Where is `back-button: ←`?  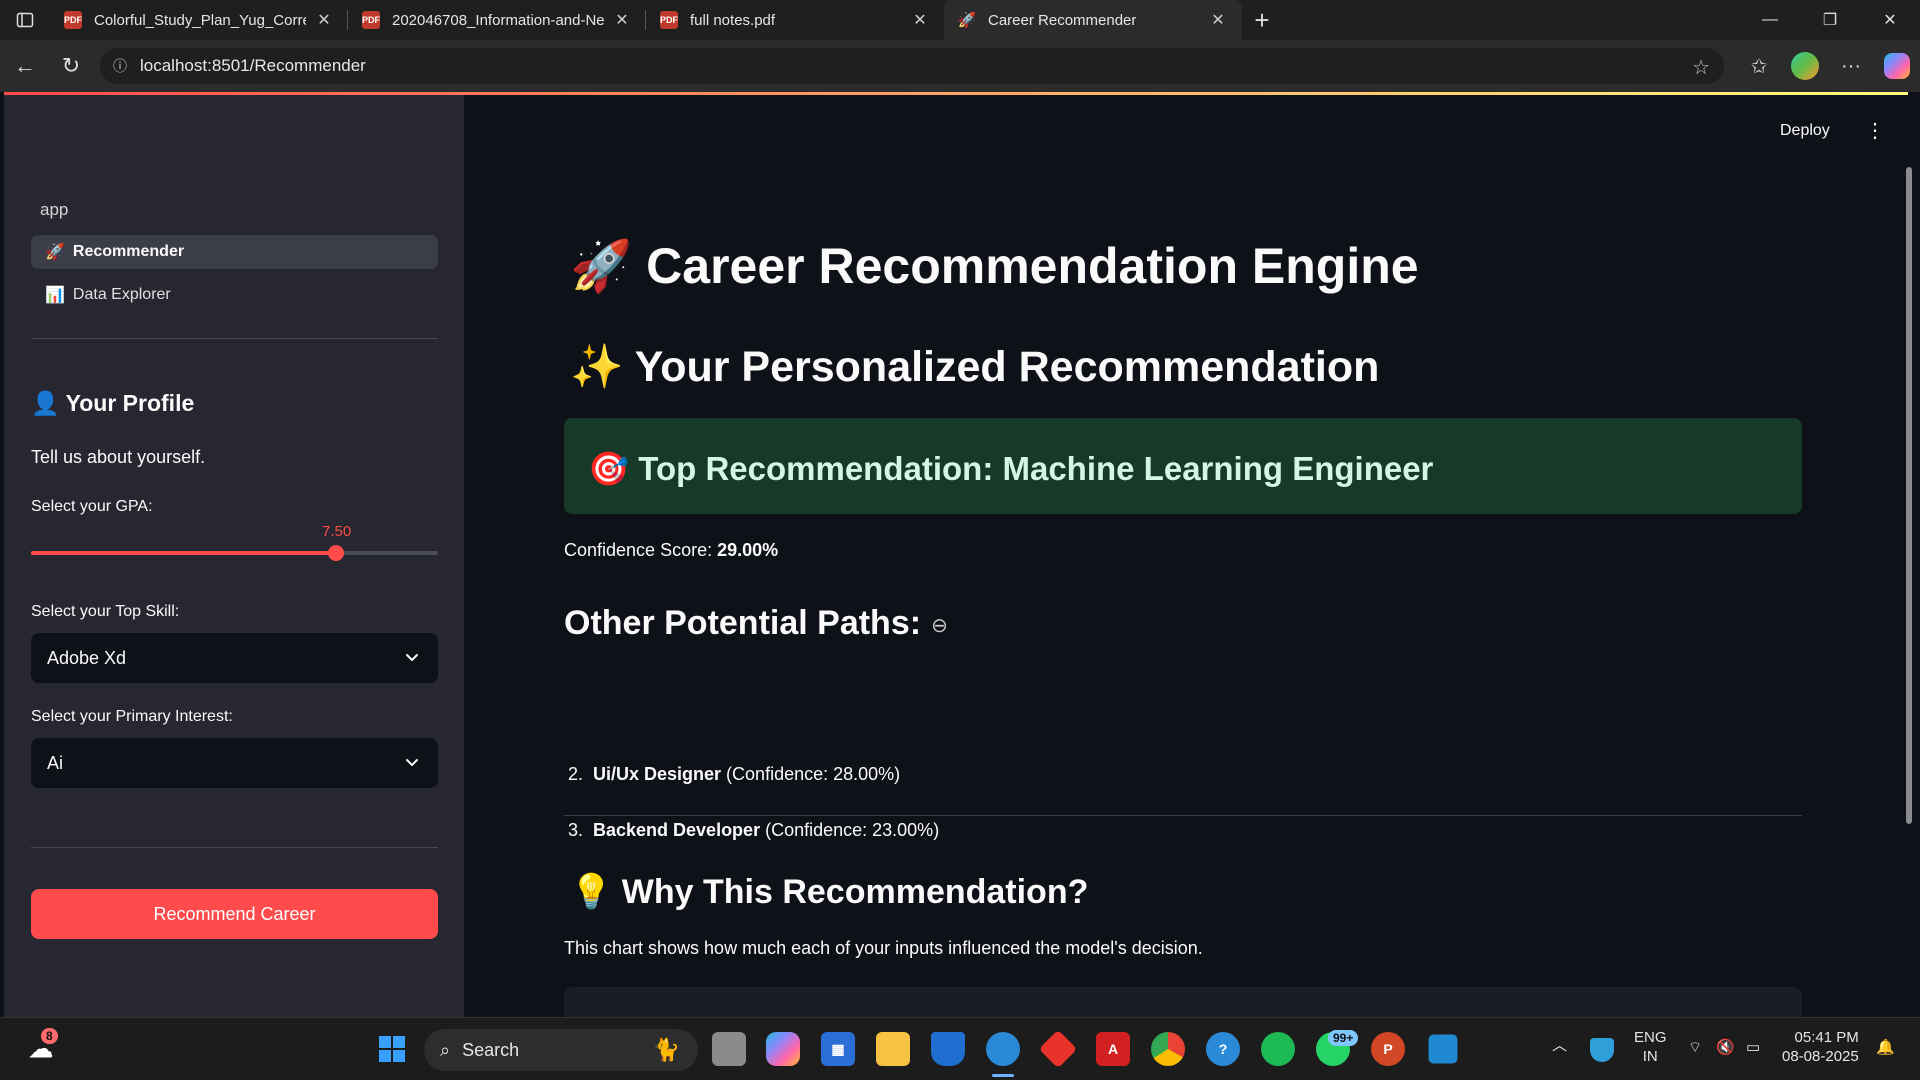
back-button: ← is located at coordinates (25, 66).